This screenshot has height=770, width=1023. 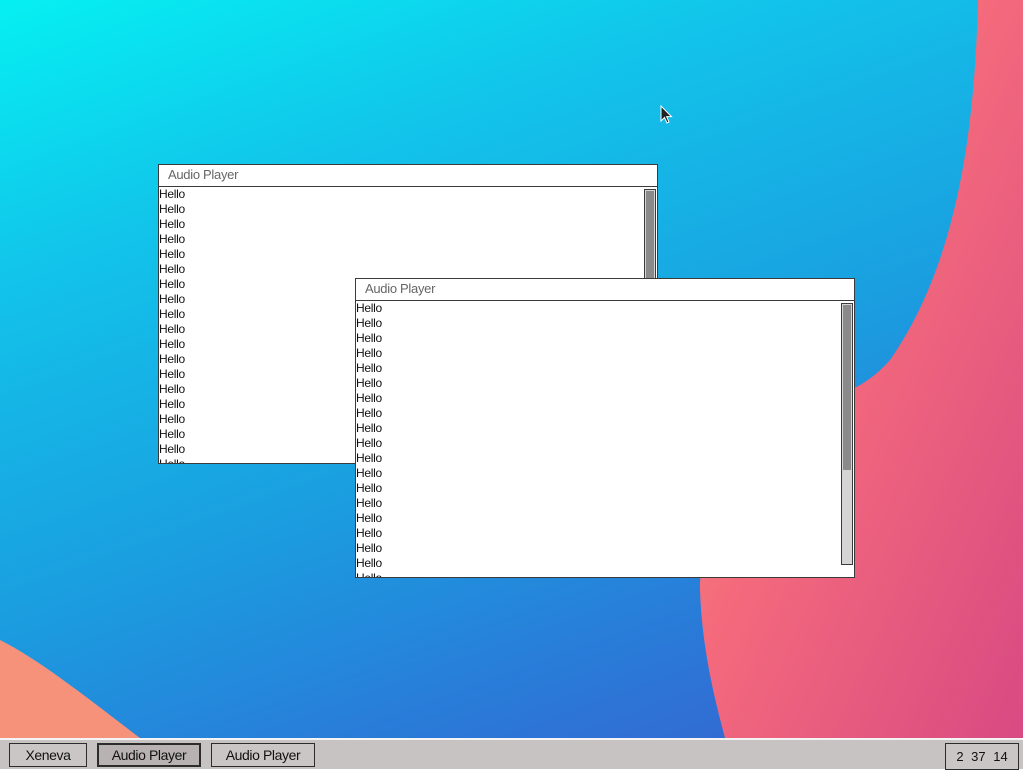 I want to click on wallpaper-wave-left, so click(x=70, y=689).